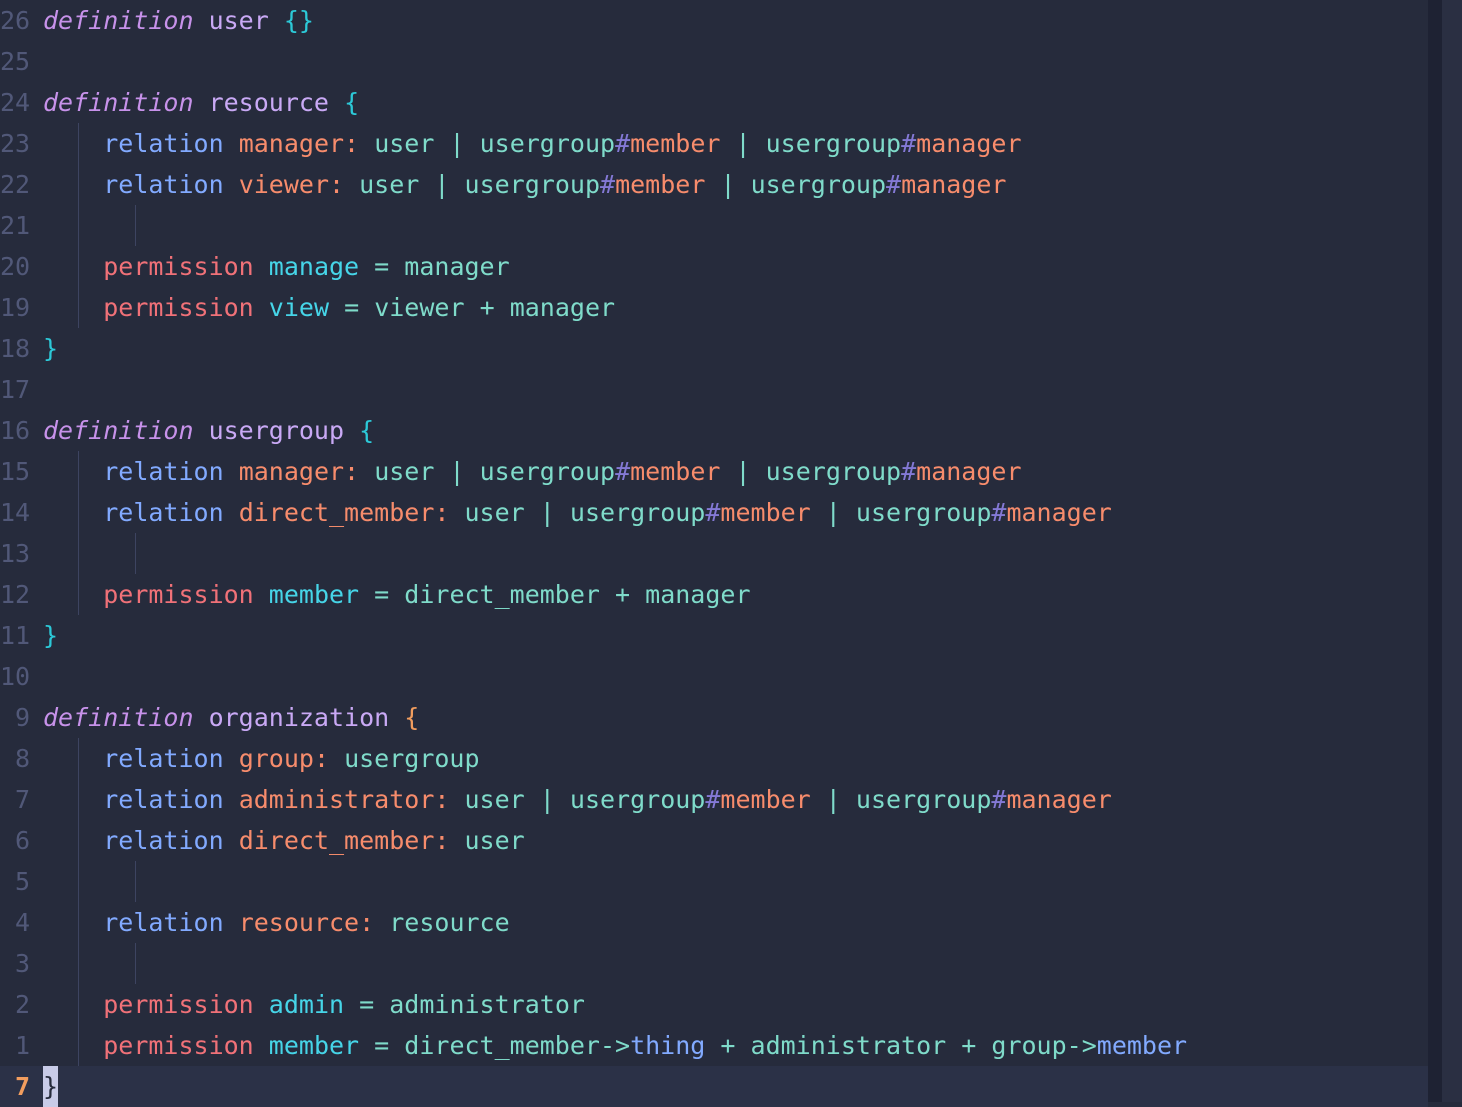 The image size is (1462, 1107). What do you see at coordinates (22, 1045) in the screenshot?
I see `line-number: 1` at bounding box center [22, 1045].